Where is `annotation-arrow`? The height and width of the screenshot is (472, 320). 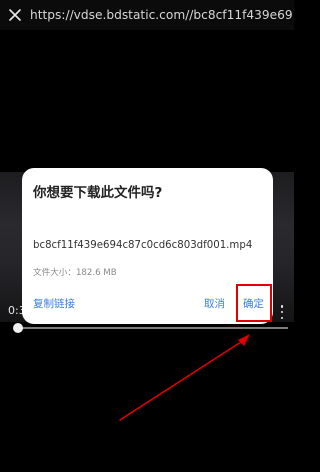
annotation-arrow is located at coordinates (184, 377).